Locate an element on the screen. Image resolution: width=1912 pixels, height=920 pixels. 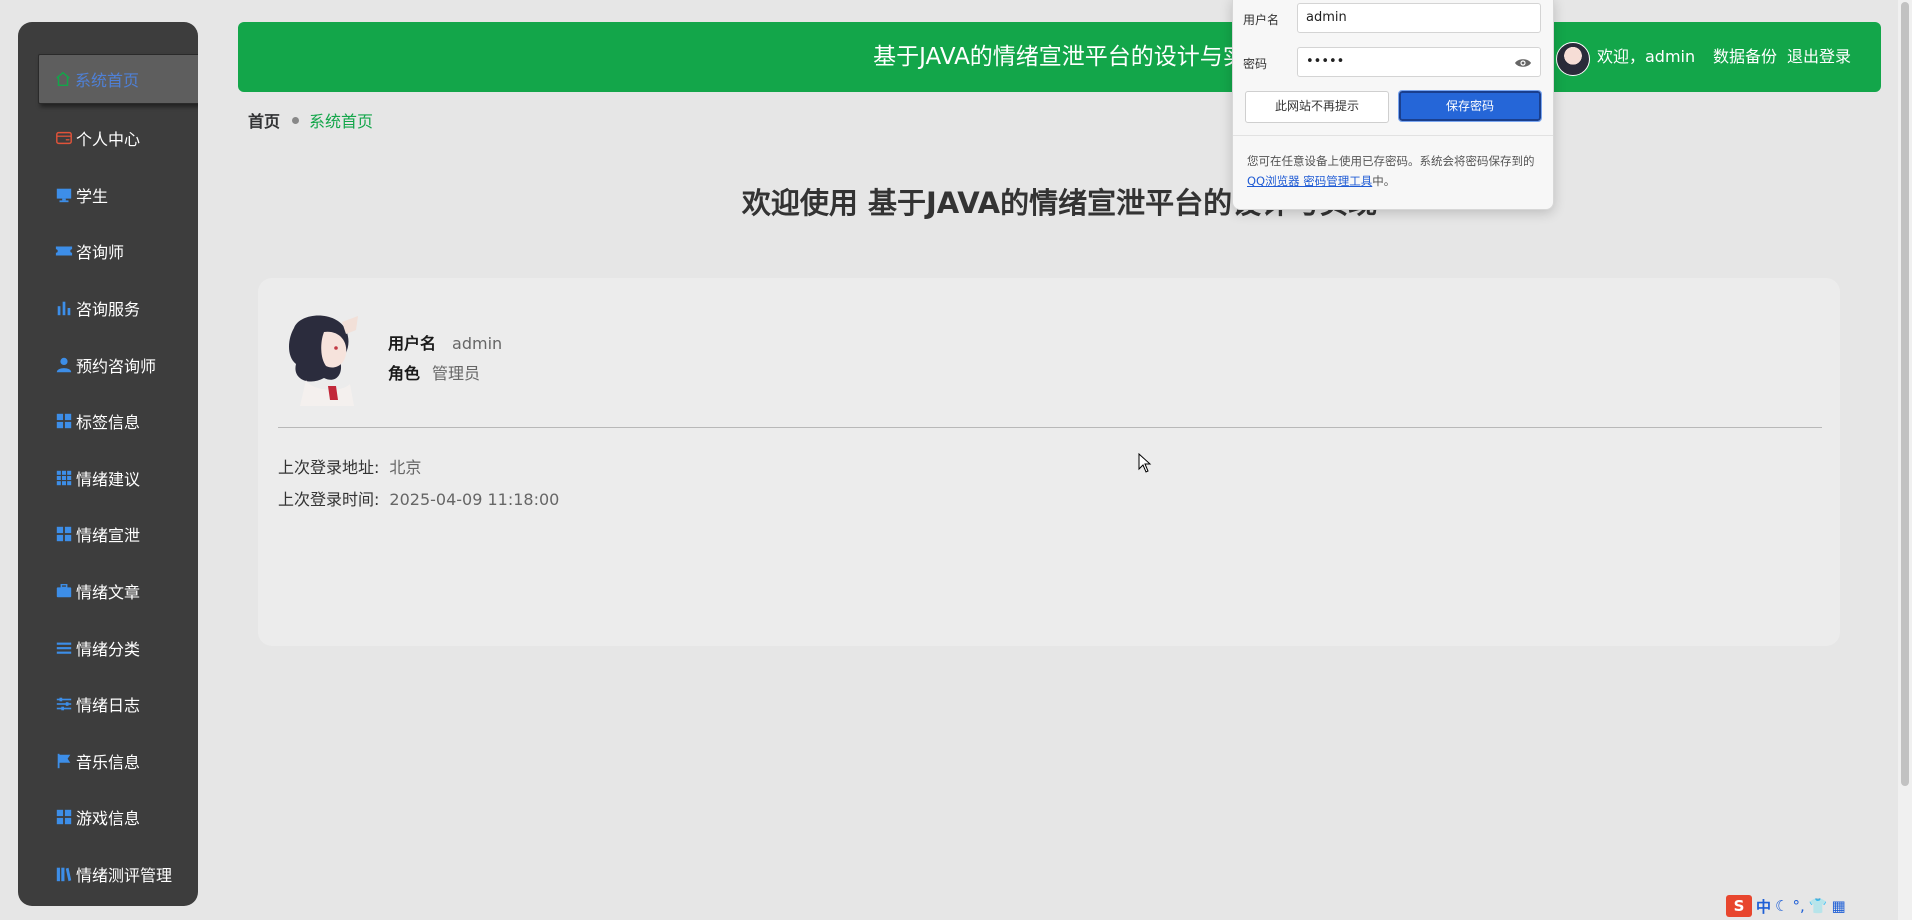
sidebar-item-label: 情绪测评管理 is located at coordinates (124, 876).